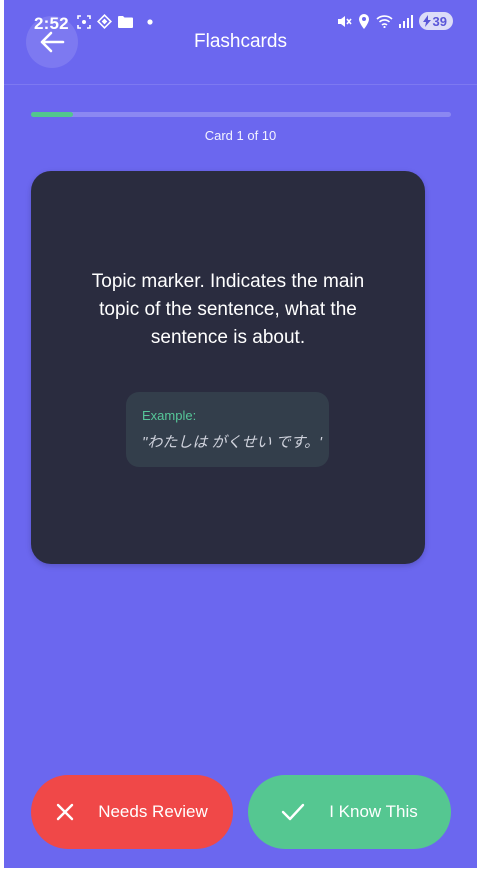  I want to click on header-divider, so click(240, 84).